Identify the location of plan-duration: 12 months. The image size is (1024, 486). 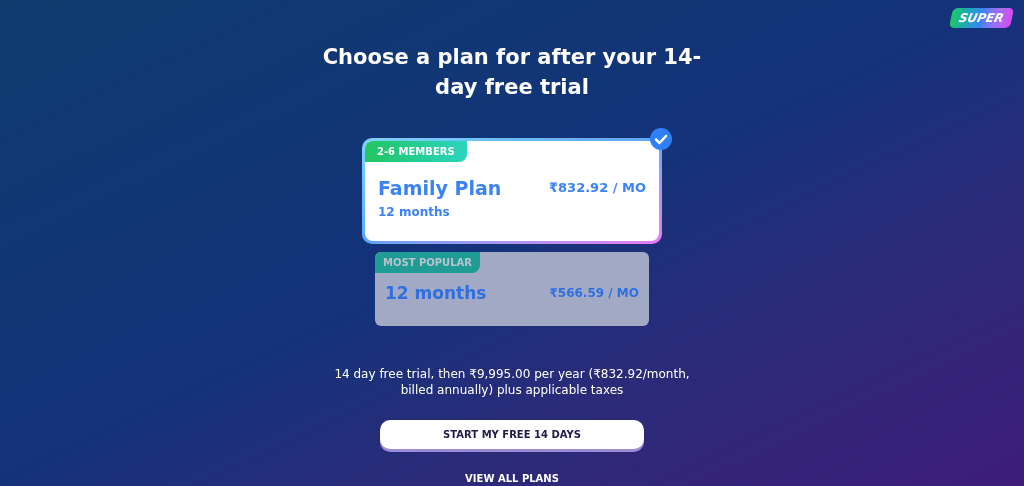
(414, 212).